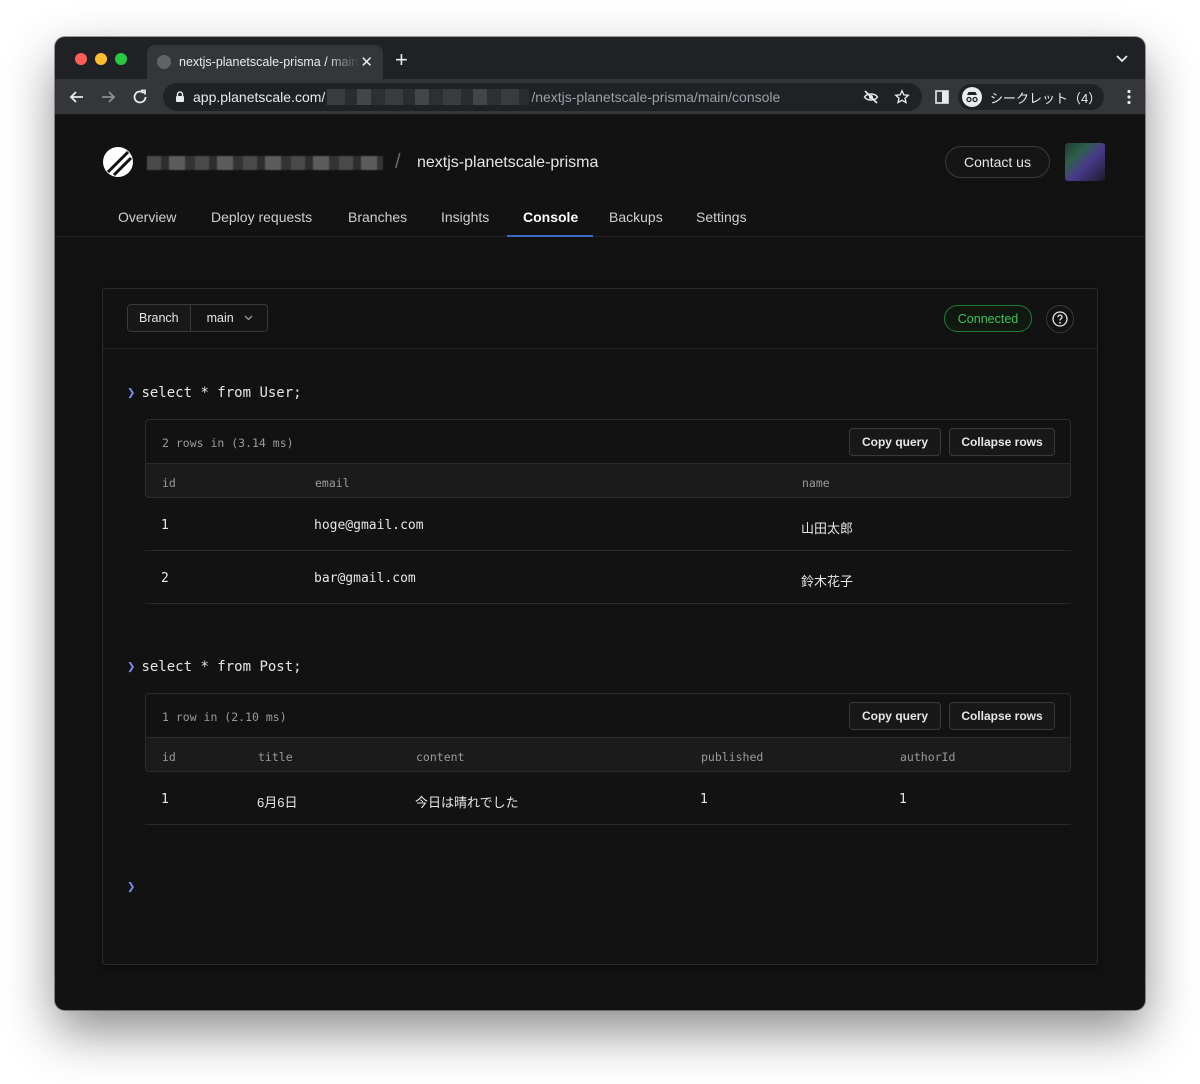  Describe the element at coordinates (164, 62) in the screenshot. I see `planetscale-favicon-icon` at that location.